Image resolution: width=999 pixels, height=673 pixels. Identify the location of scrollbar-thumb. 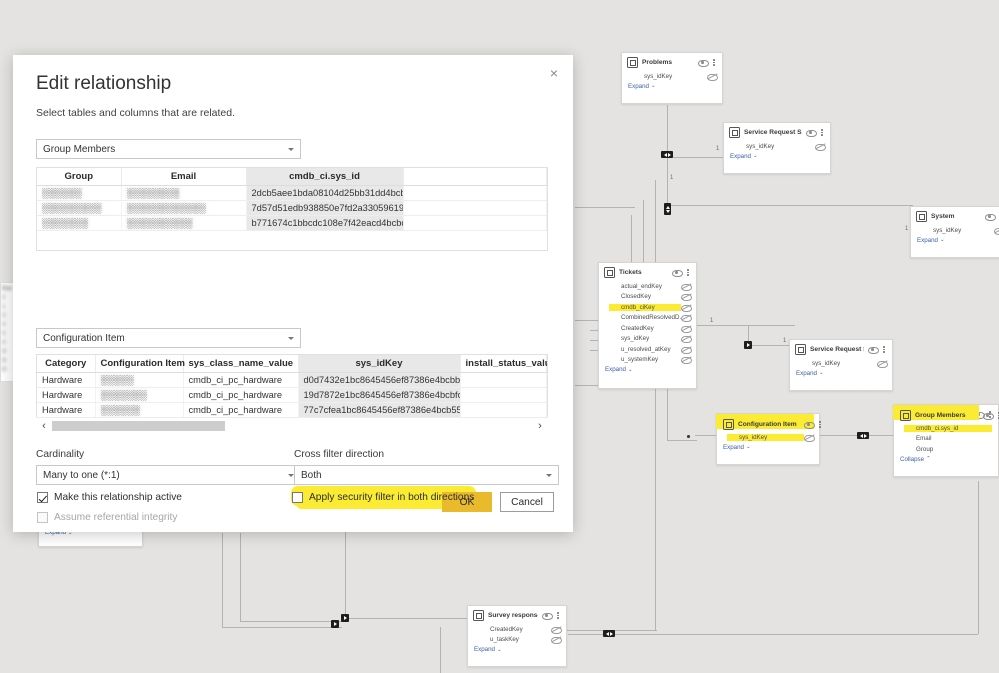
(138, 425).